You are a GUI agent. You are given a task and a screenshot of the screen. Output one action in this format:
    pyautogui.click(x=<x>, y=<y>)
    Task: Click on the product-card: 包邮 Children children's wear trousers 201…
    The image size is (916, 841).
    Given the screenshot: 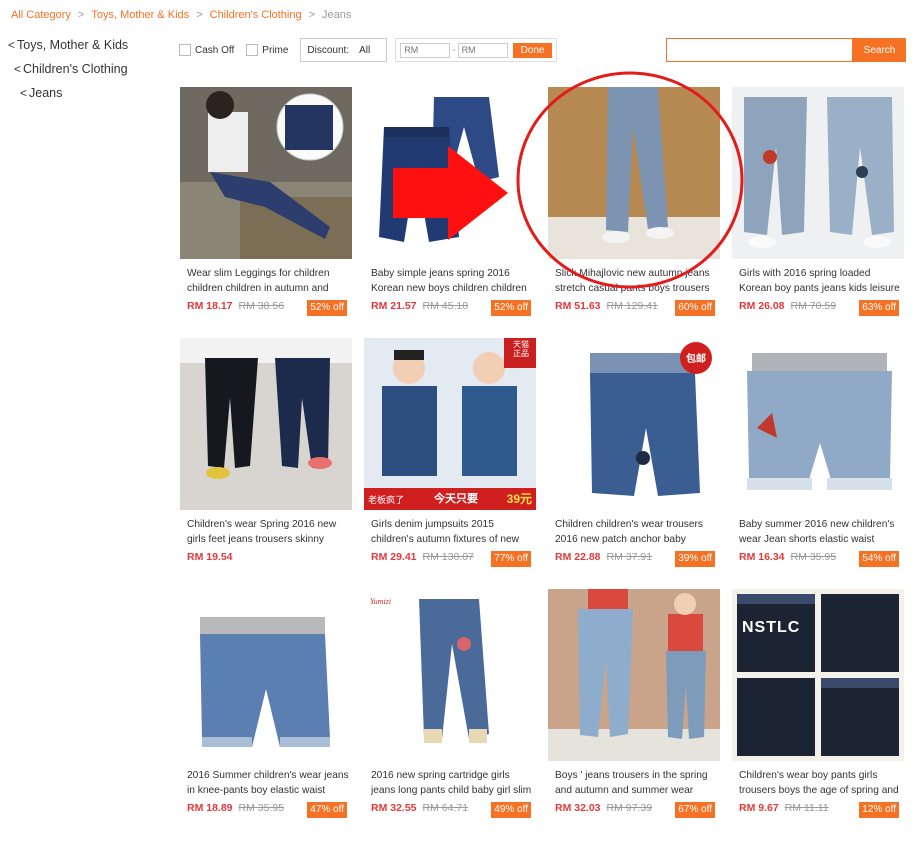 What is the action you would take?
    pyautogui.click(x=634, y=452)
    